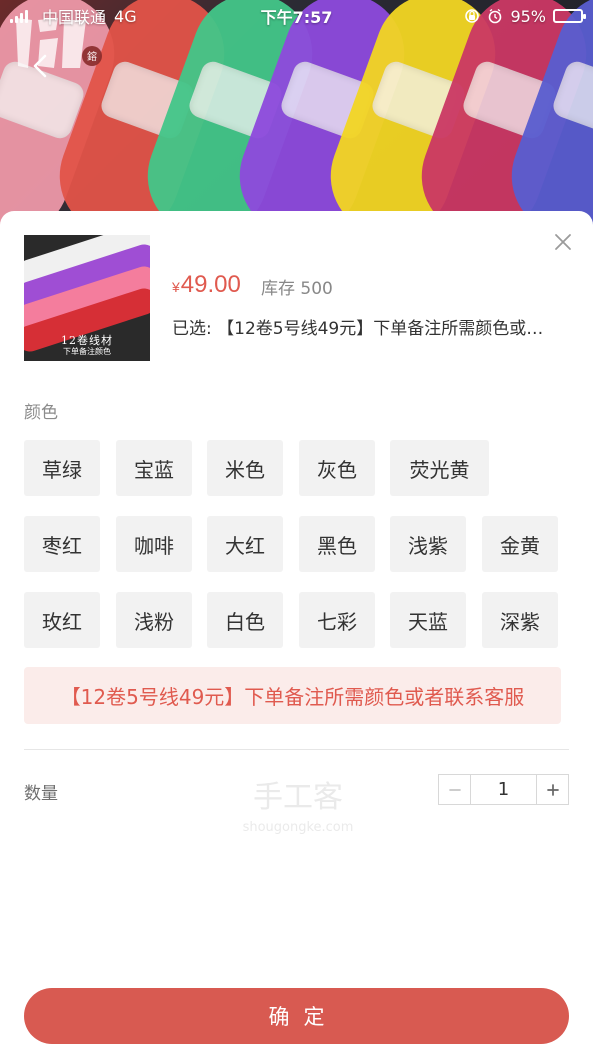 The height and width of the screenshot is (1055, 593). I want to click on status-left: 中国联通 4G, so click(73, 16).